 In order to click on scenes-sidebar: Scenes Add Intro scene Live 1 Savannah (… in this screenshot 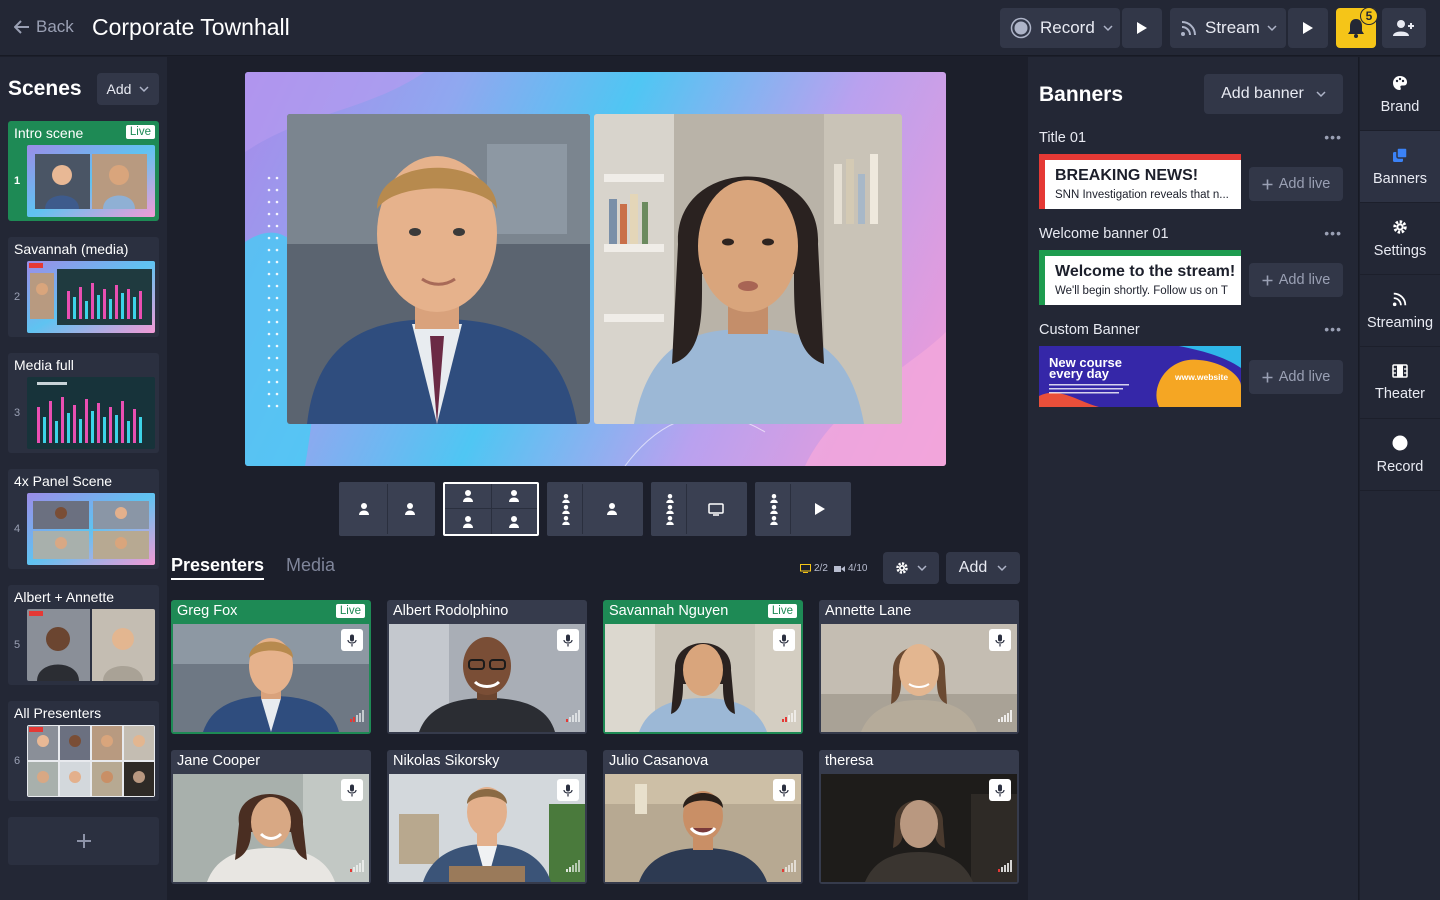, I will do `click(83, 478)`.